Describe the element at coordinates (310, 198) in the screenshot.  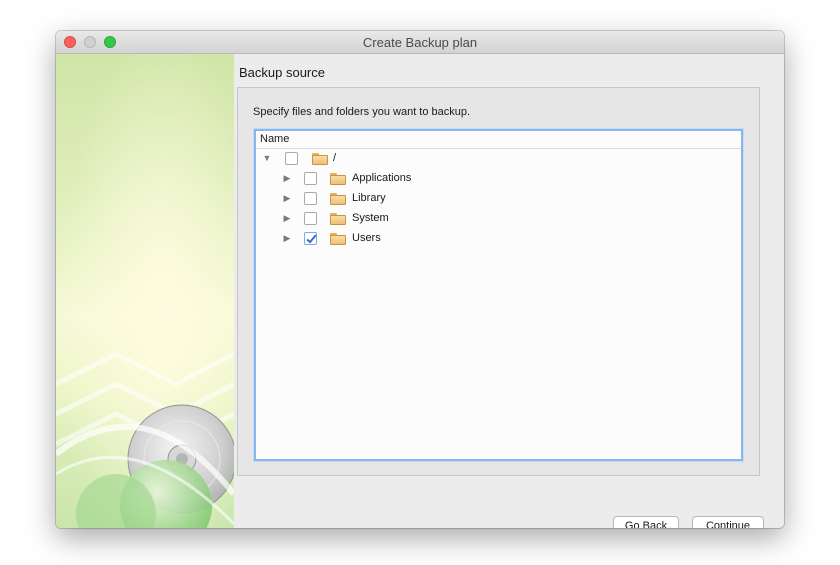
I see `library-checkbox` at that location.